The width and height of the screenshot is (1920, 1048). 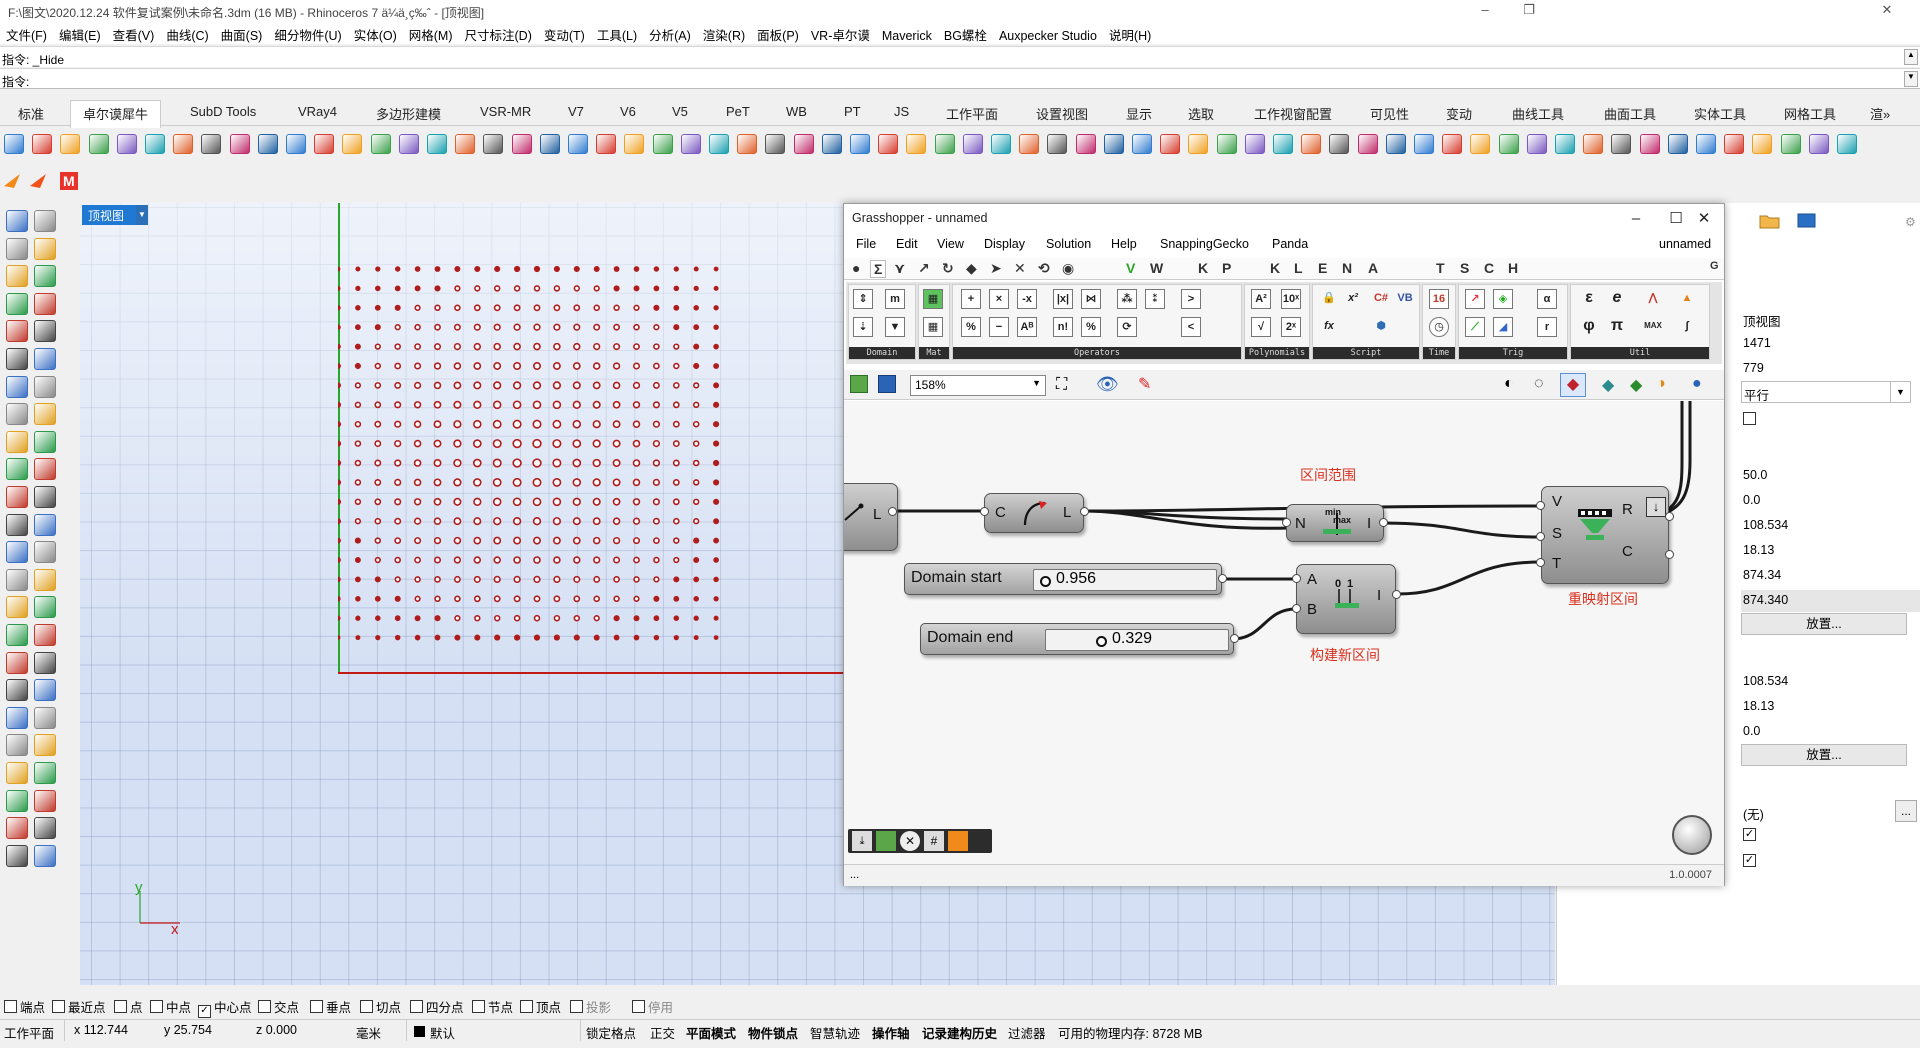 I want to click on tab-vray4: VRay4, so click(x=317, y=111).